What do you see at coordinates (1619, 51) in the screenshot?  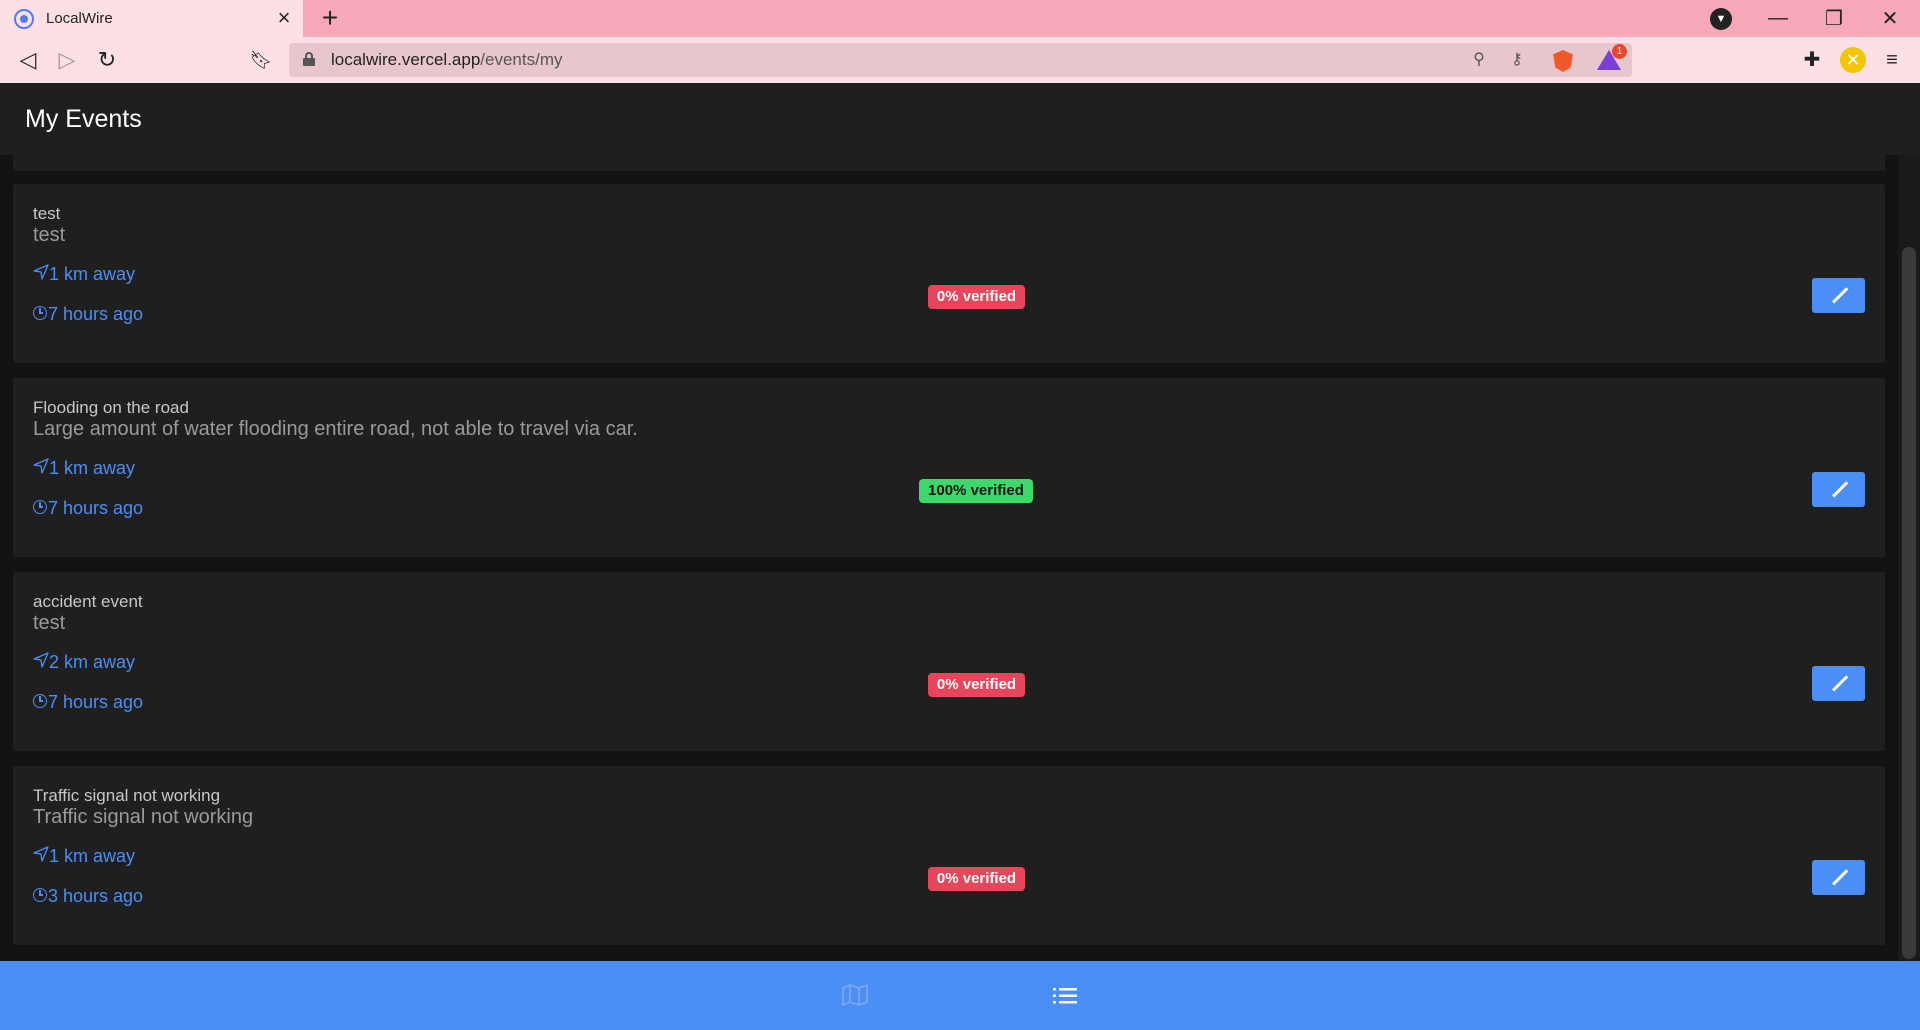 I see `rewards-badge: 1` at bounding box center [1619, 51].